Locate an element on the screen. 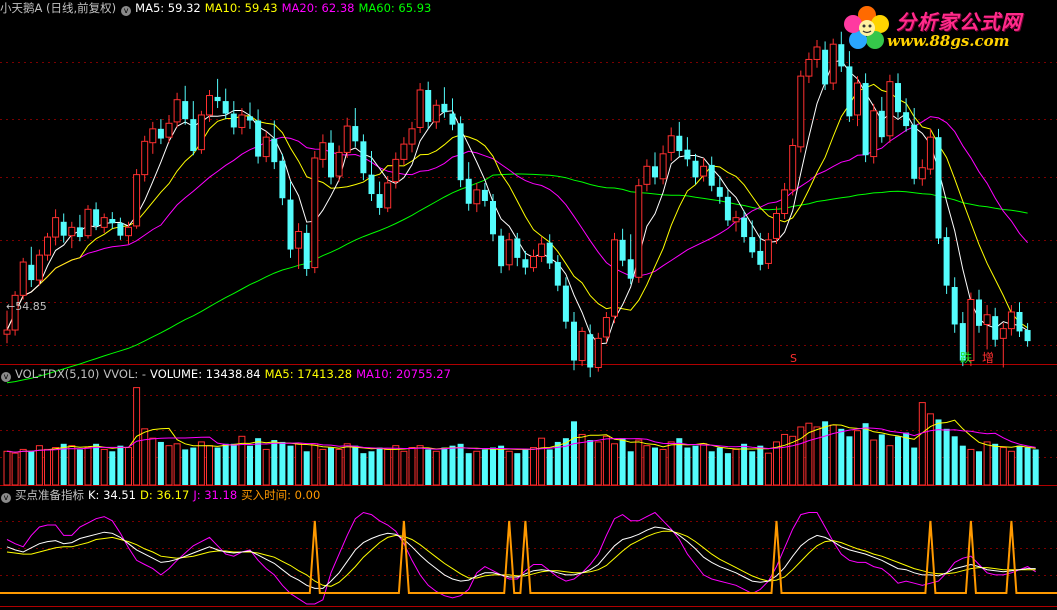 The height and width of the screenshot is (610, 1057). stock-title: 小天鹅A (日线,前复权) is located at coordinates (58, 8).